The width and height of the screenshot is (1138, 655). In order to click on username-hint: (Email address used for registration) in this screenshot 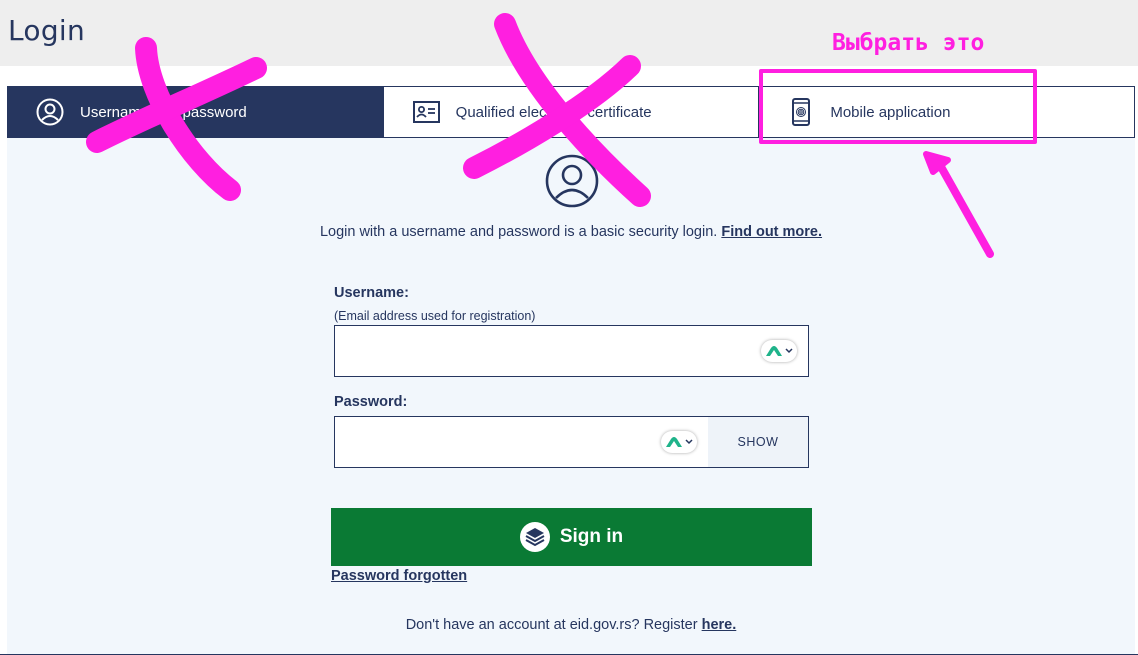, I will do `click(435, 316)`.